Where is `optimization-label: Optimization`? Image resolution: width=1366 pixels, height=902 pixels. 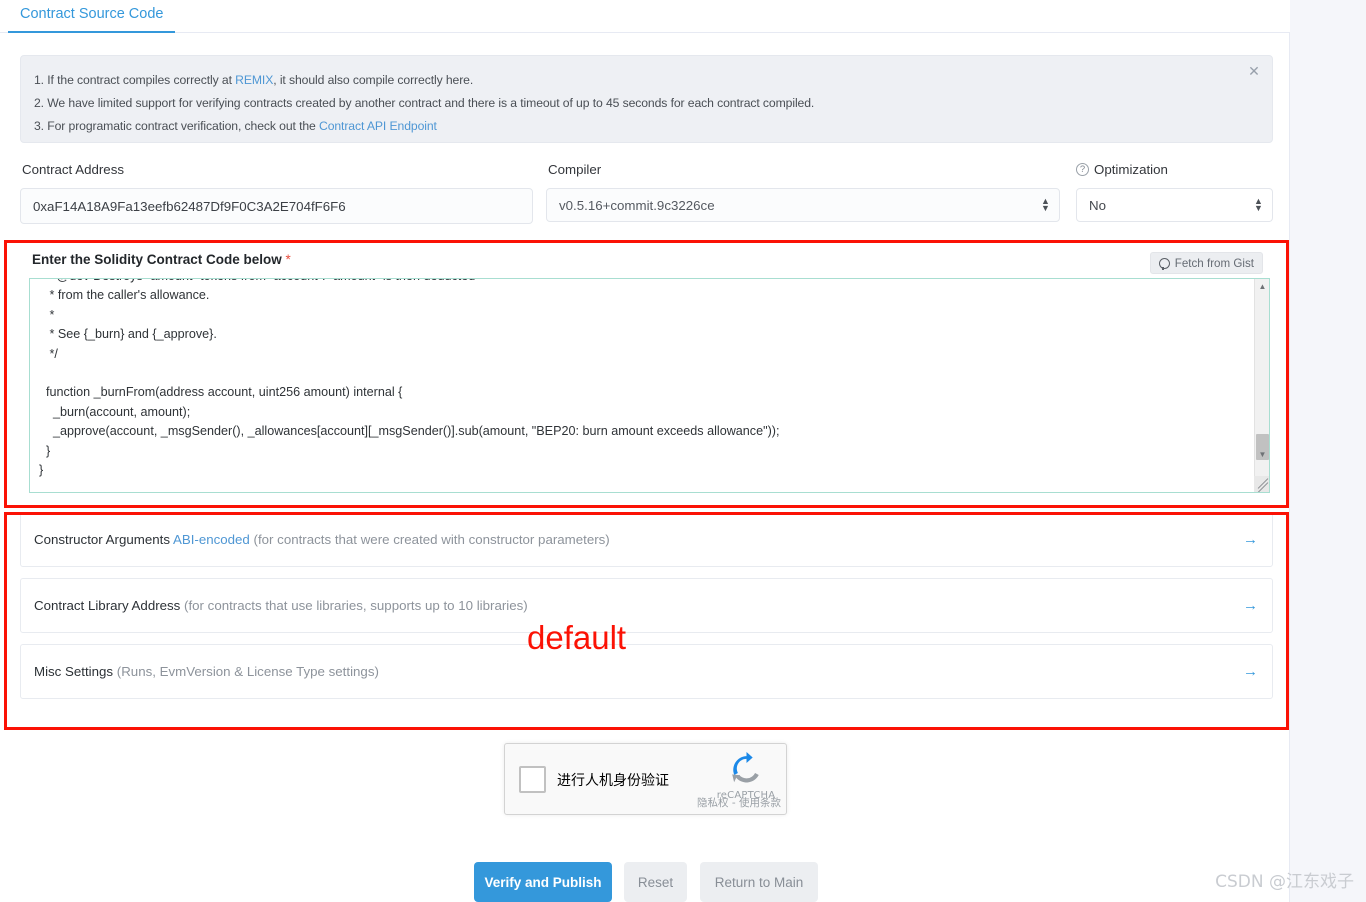
optimization-label: Optimization is located at coordinates (1131, 169).